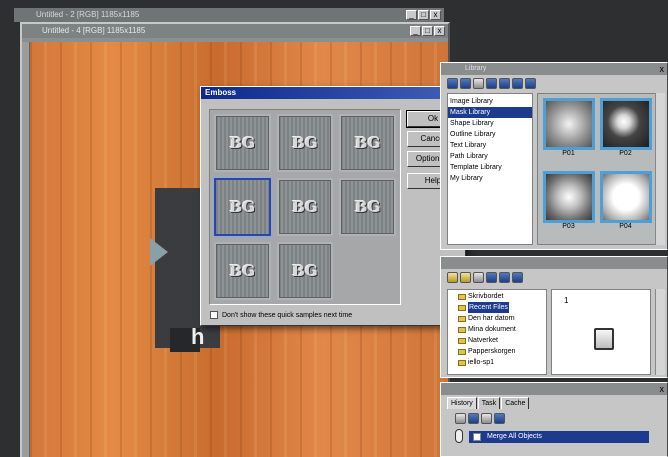  I want to click on library-thumbnail-item: P04, so click(625, 205).